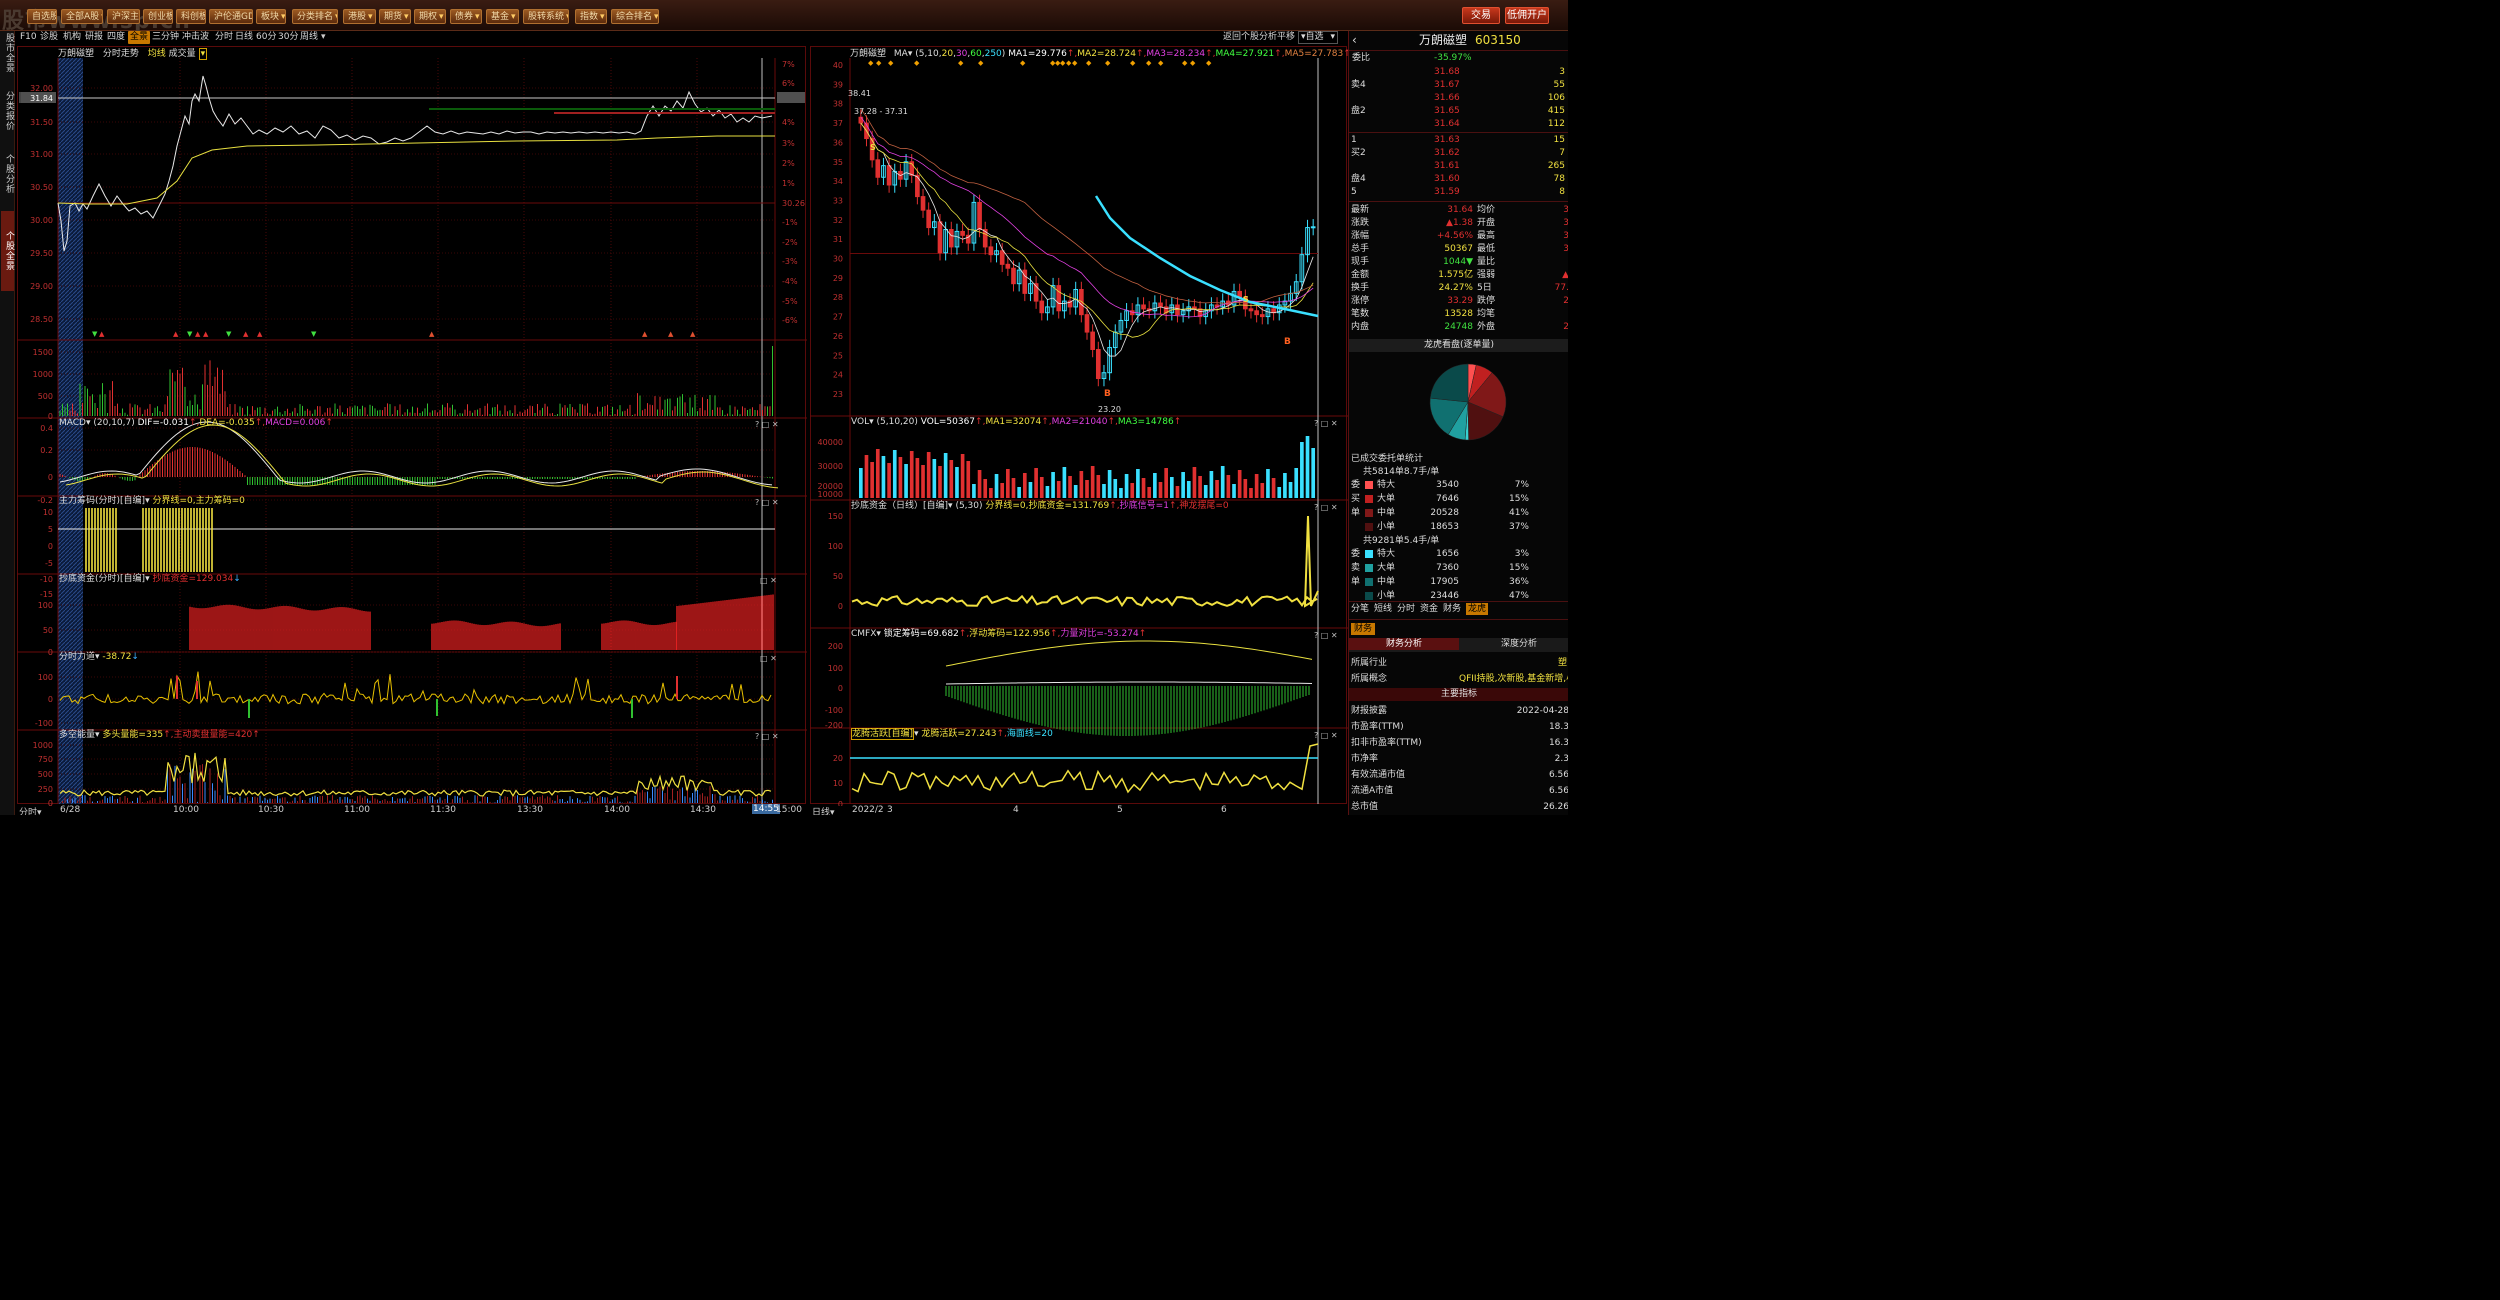 The image size is (2500, 1300). I want to click on tab-research: 研报, so click(94, 37).